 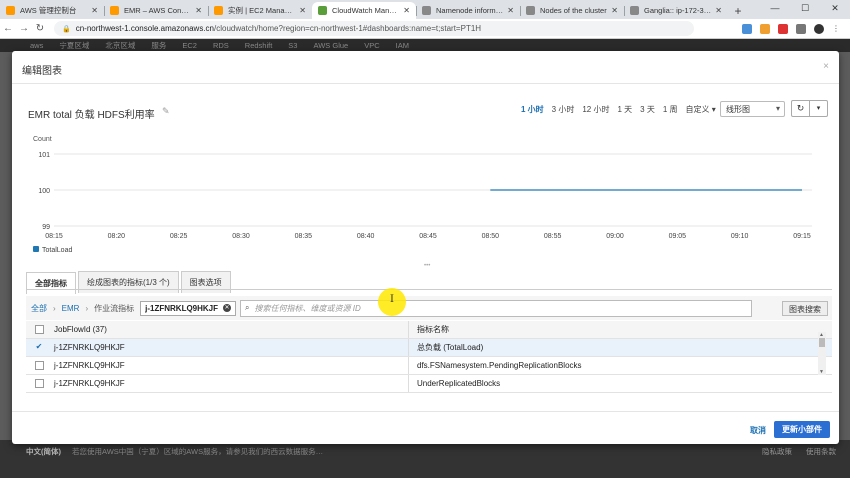 I want to click on time-range-option: 3 天, so click(x=647, y=109).